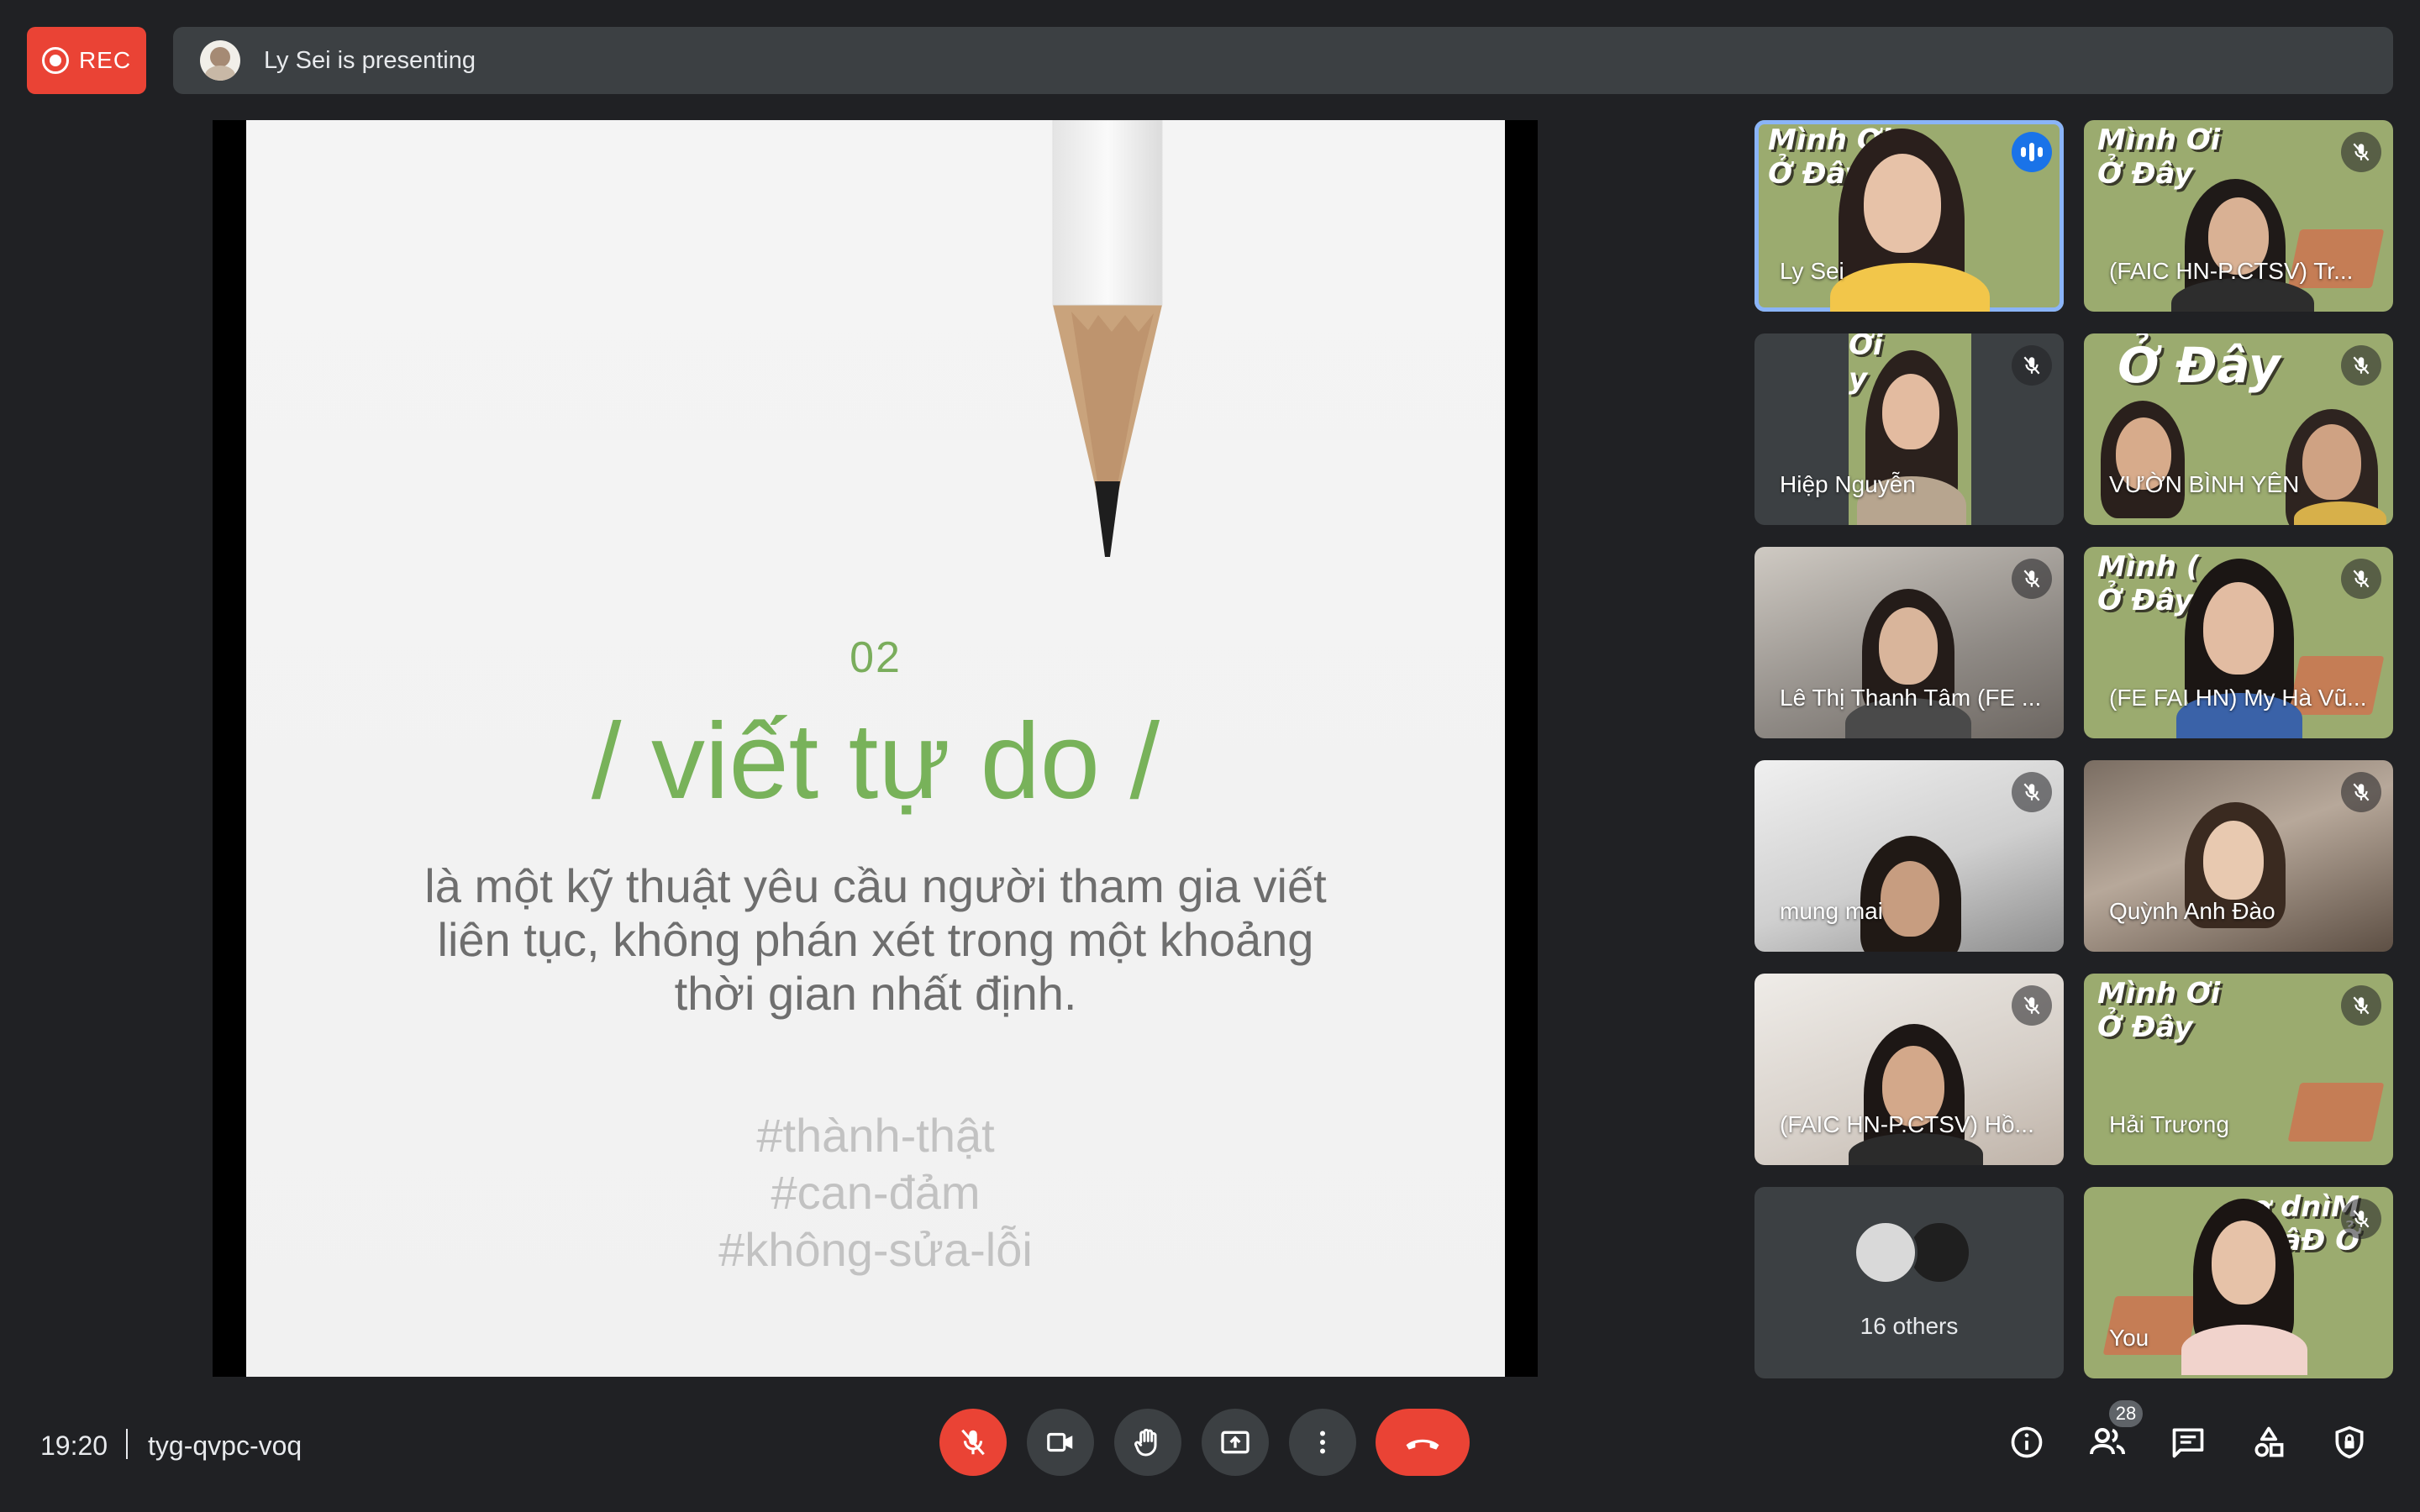 The height and width of the screenshot is (1512, 2420). Describe the element at coordinates (1107, 338) in the screenshot. I see `pencil-graphic` at that location.